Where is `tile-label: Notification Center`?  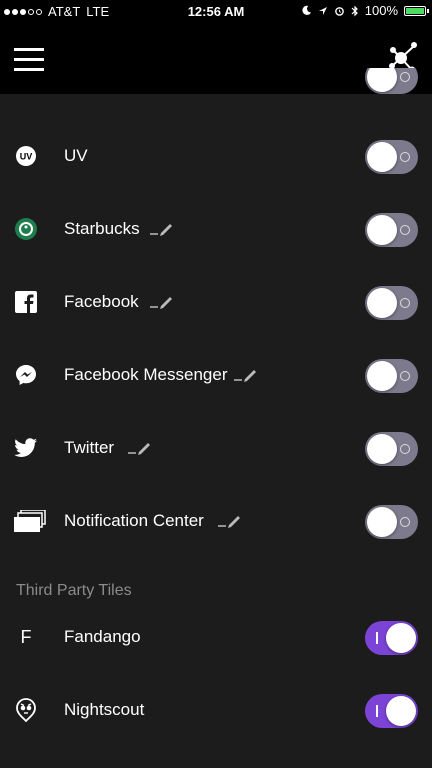 tile-label: Notification Center is located at coordinates (134, 520).